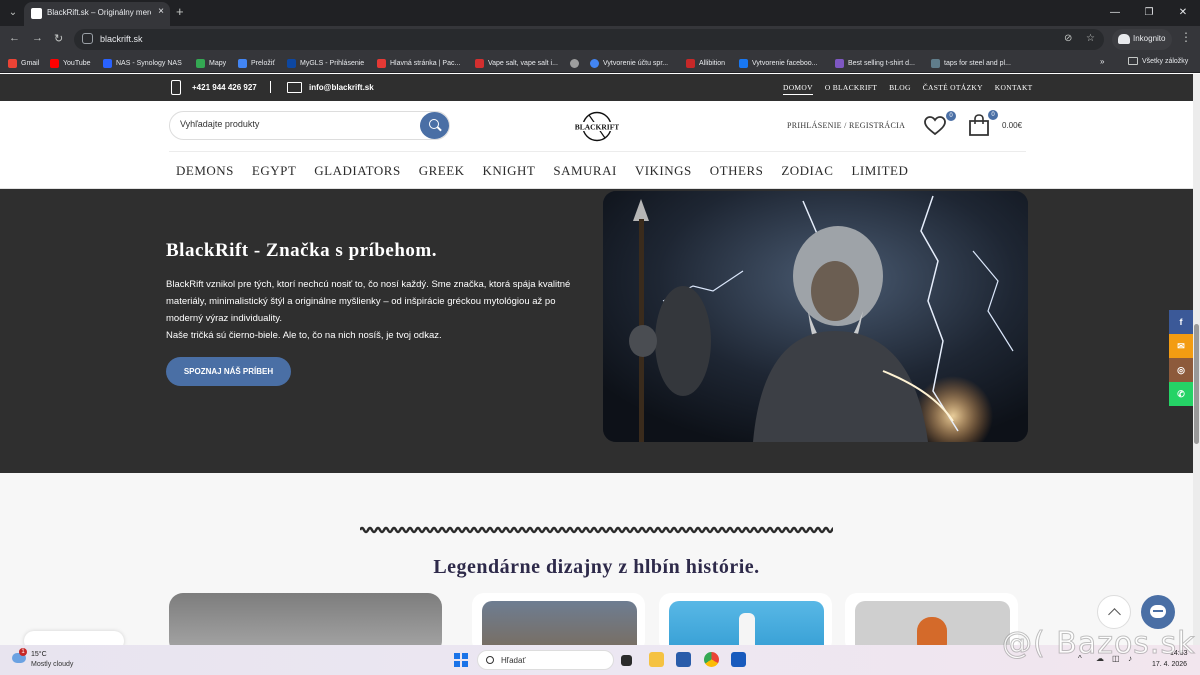 The height and width of the screenshot is (675, 1200). Describe the element at coordinates (434, 125) in the screenshot. I see `search-button` at that location.